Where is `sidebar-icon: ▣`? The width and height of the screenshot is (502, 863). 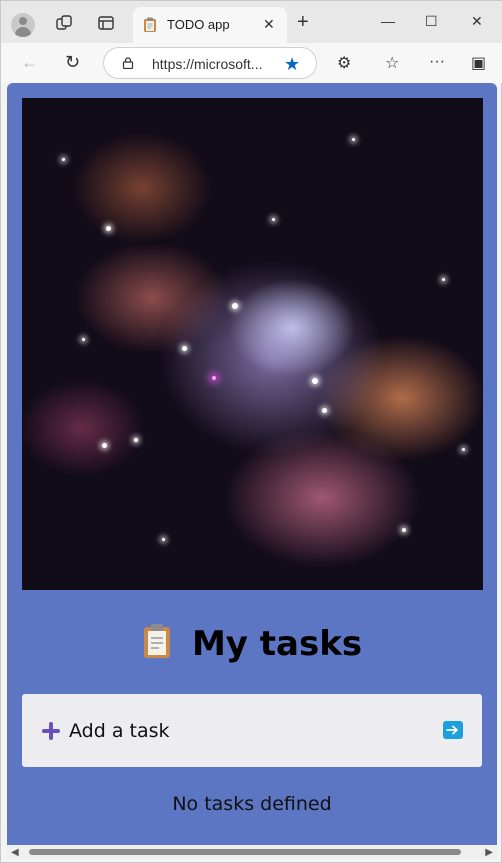 sidebar-icon: ▣ is located at coordinates (478, 63).